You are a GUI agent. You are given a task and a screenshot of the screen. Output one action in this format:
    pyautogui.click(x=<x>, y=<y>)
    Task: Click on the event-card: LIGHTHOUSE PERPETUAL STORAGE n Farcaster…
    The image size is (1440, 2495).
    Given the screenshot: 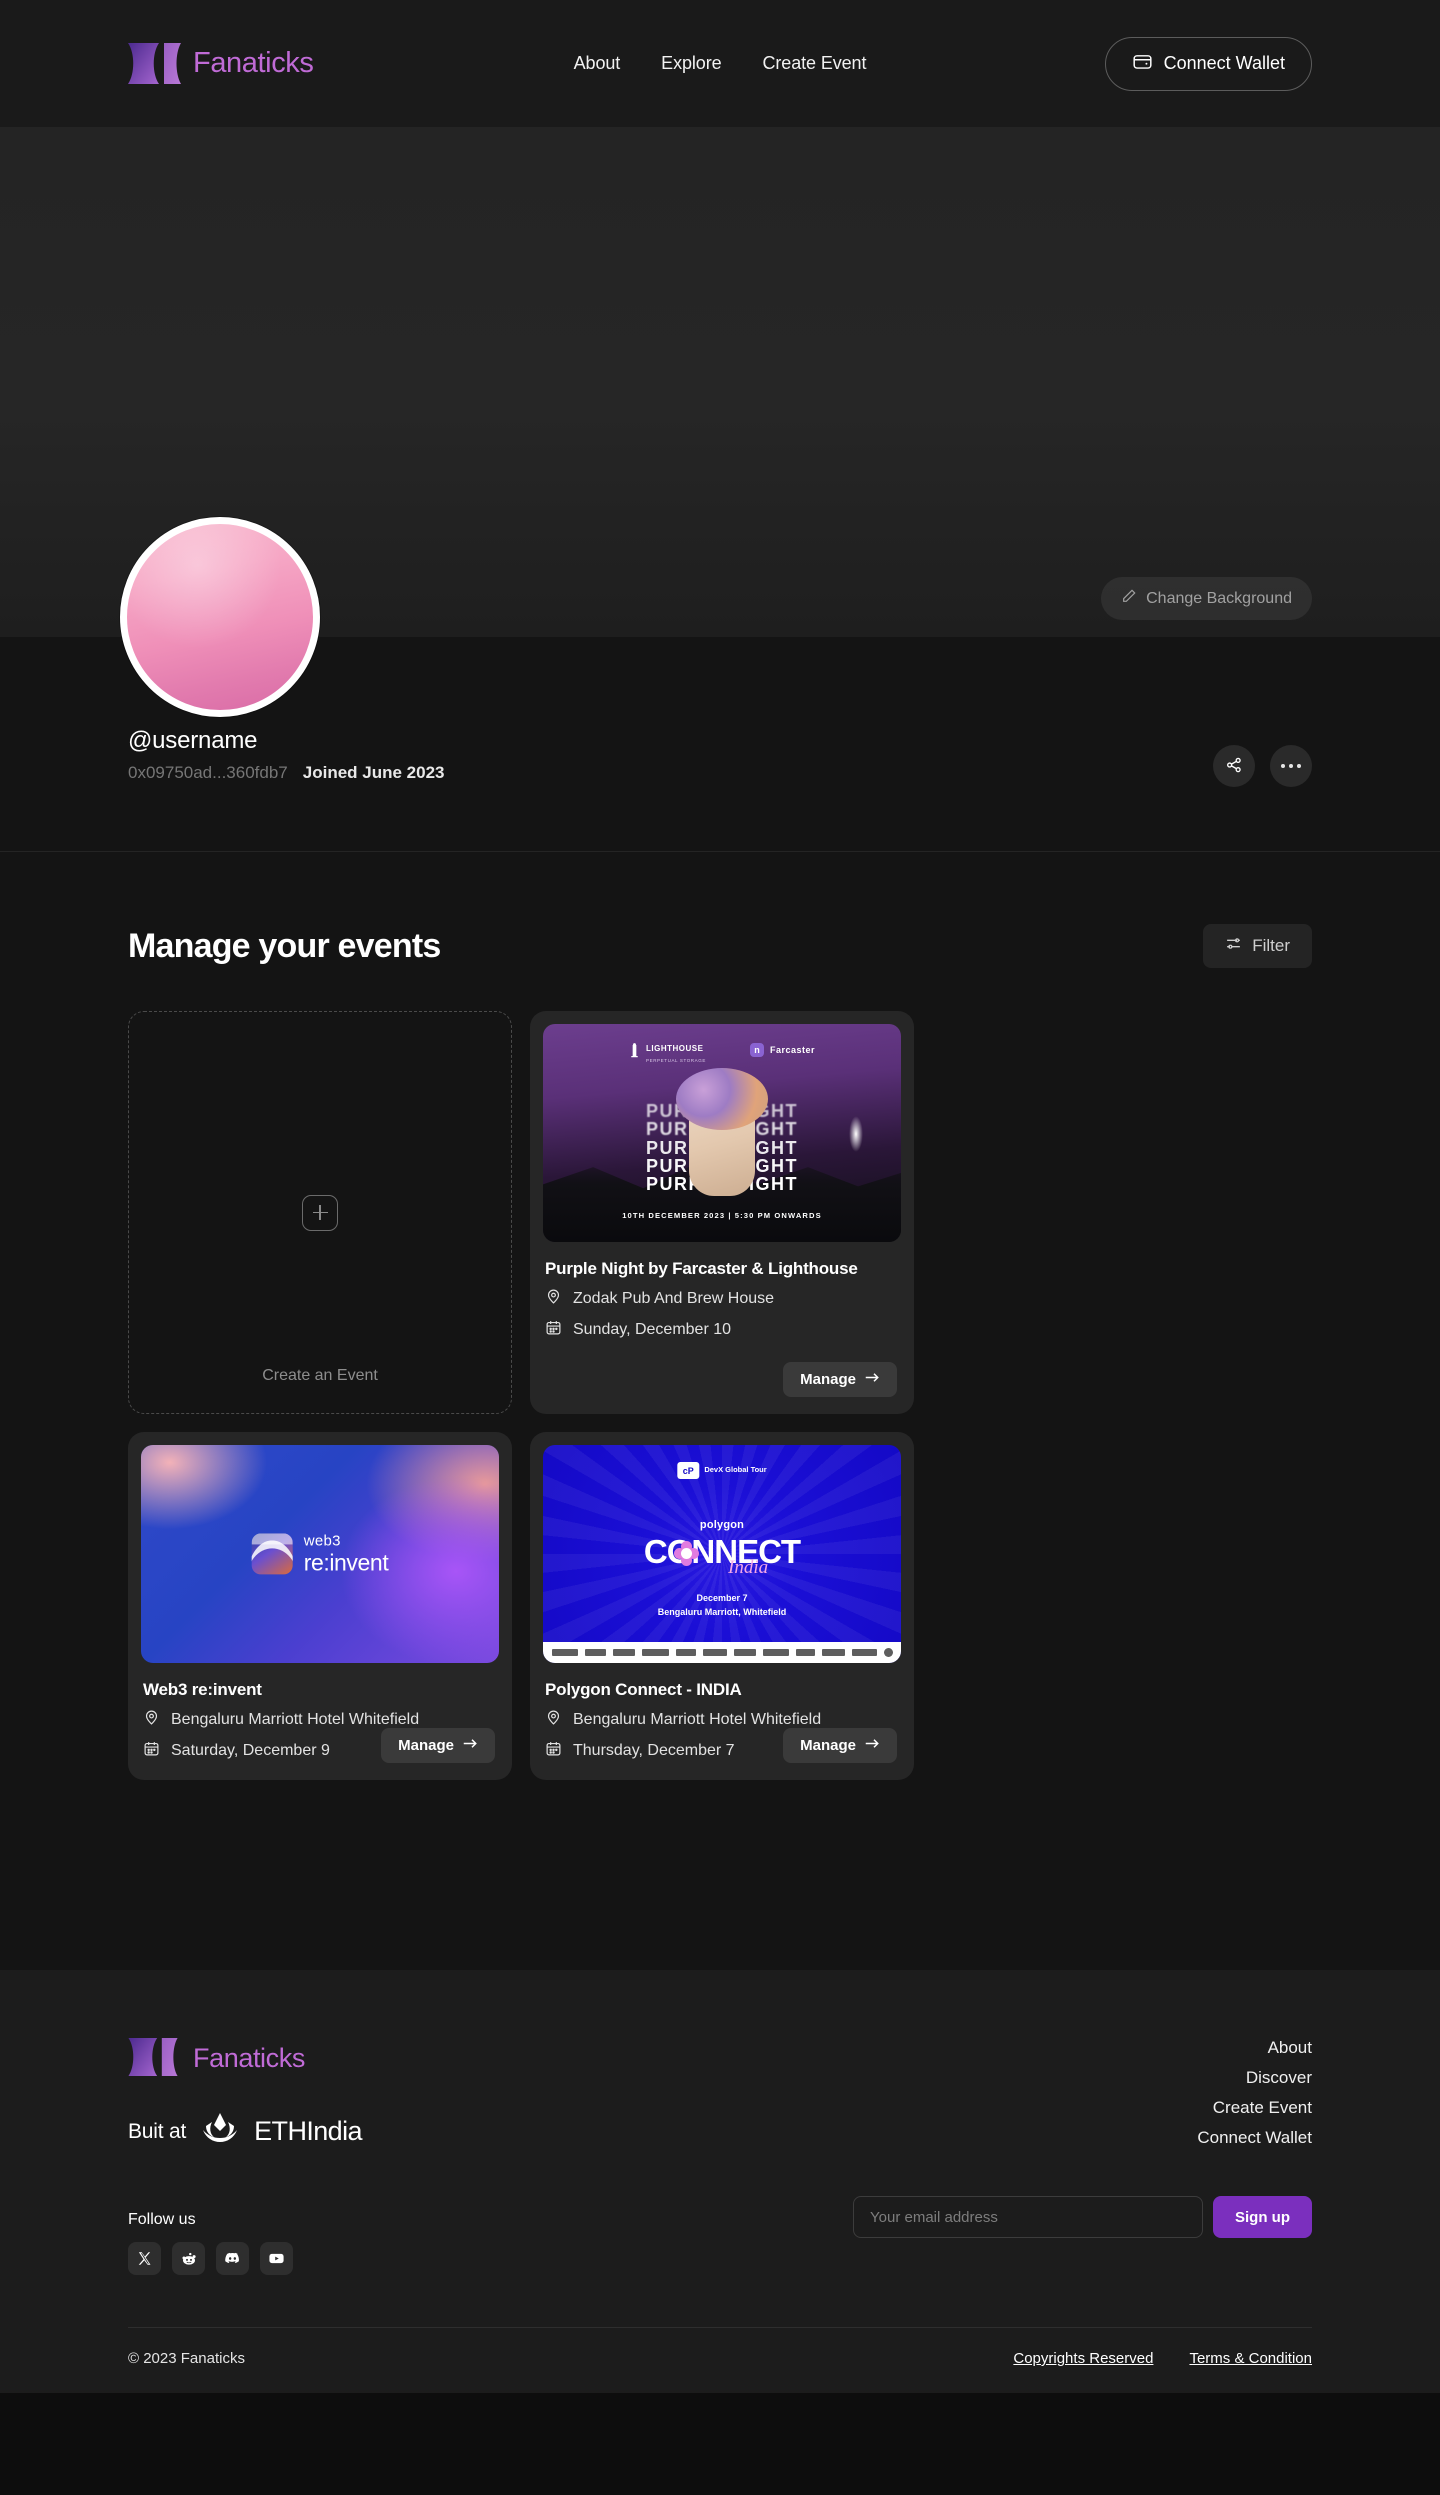 What is the action you would take?
    pyautogui.click(x=722, y=1212)
    